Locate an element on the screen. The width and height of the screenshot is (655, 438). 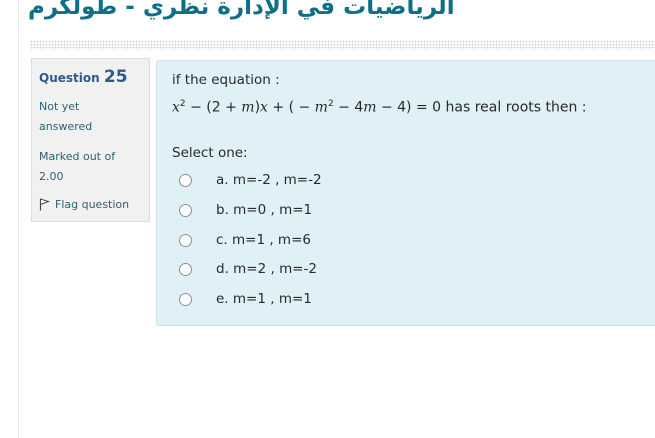
answer-option-a: a. m=-2 , m=-2 is located at coordinates (250, 180).